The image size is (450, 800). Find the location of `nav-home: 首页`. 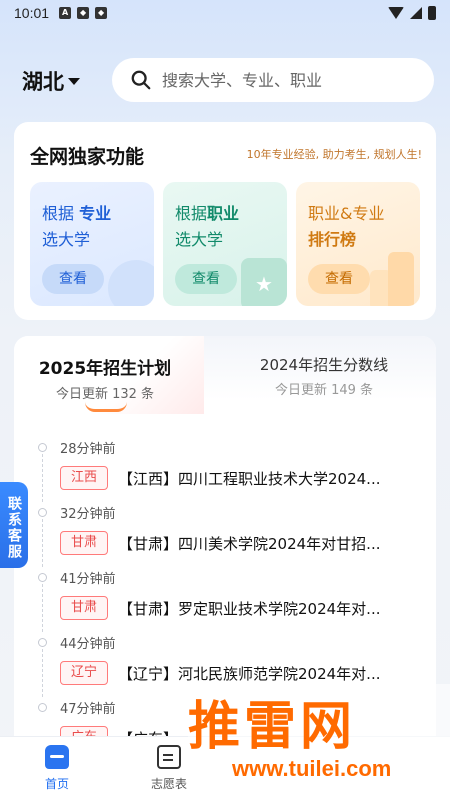

nav-home: 首页 is located at coordinates (57, 768).